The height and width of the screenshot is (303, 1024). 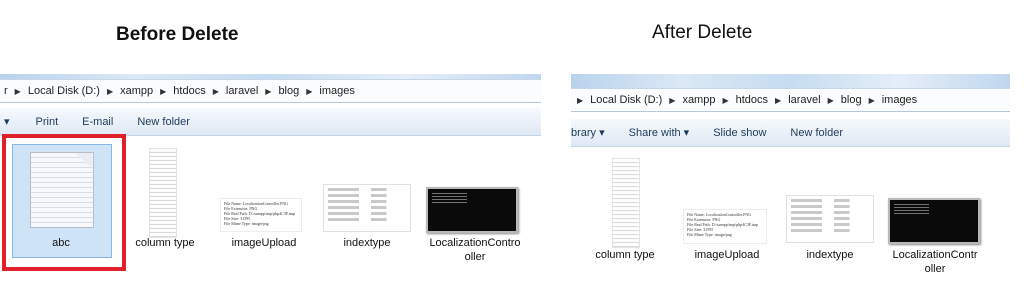 What do you see at coordinates (270, 122) in the screenshot?
I see `command-bar: ▾ Print E-mail New folder` at bounding box center [270, 122].